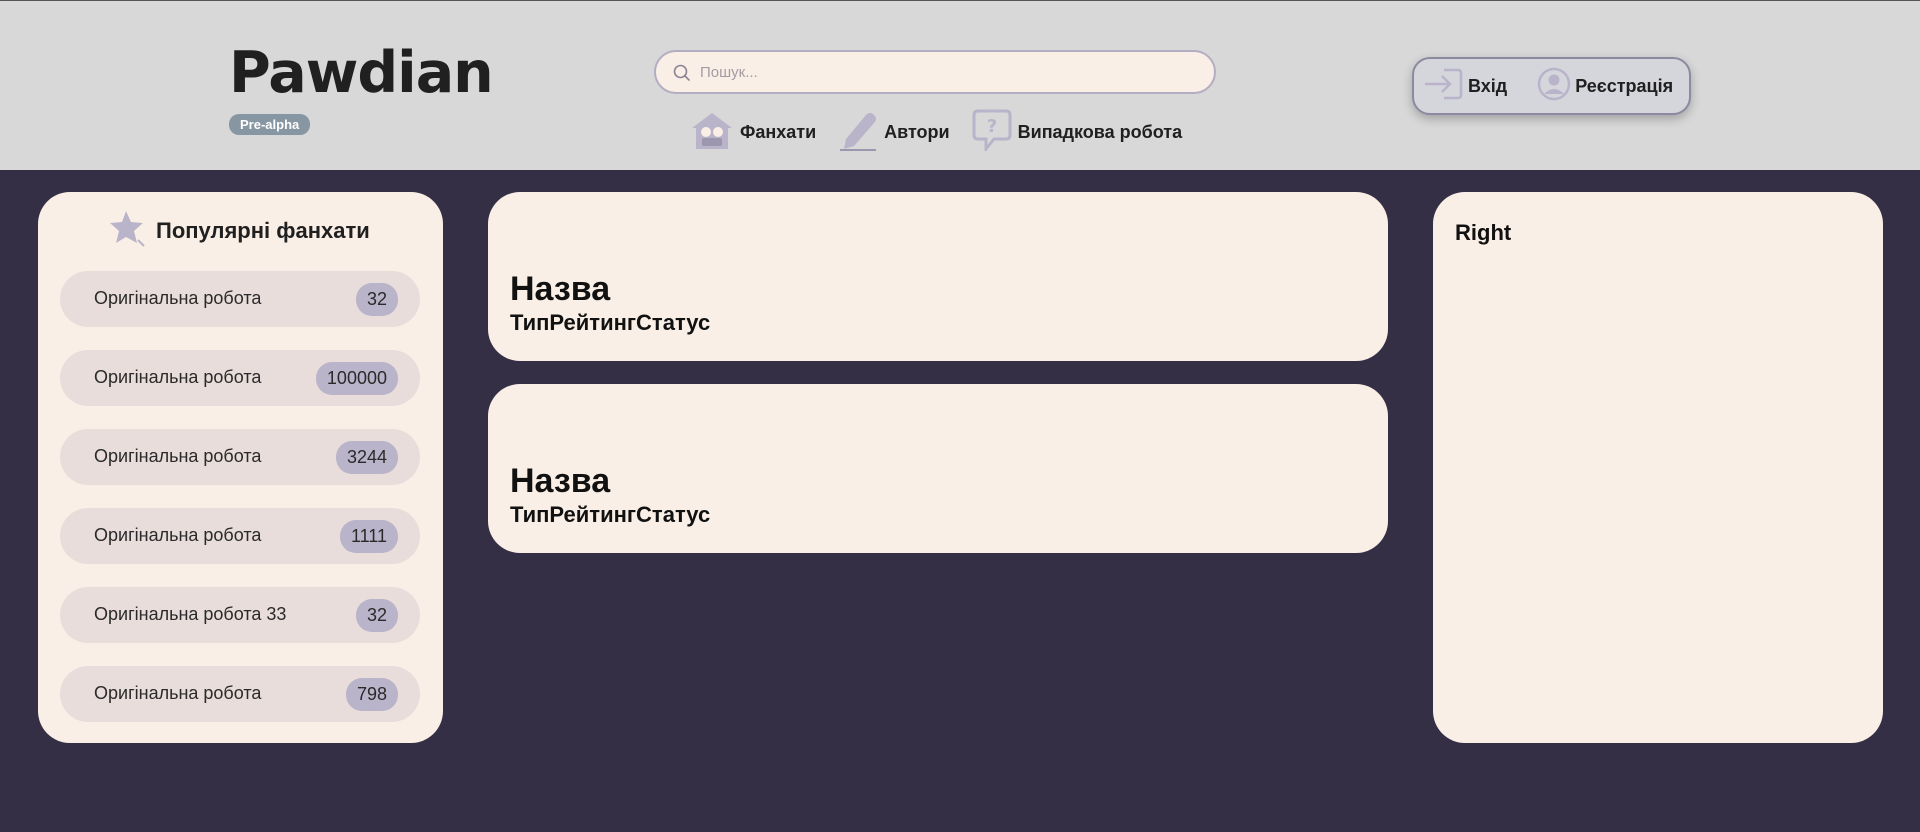  What do you see at coordinates (940, 72) in the screenshot?
I see `search-input` at bounding box center [940, 72].